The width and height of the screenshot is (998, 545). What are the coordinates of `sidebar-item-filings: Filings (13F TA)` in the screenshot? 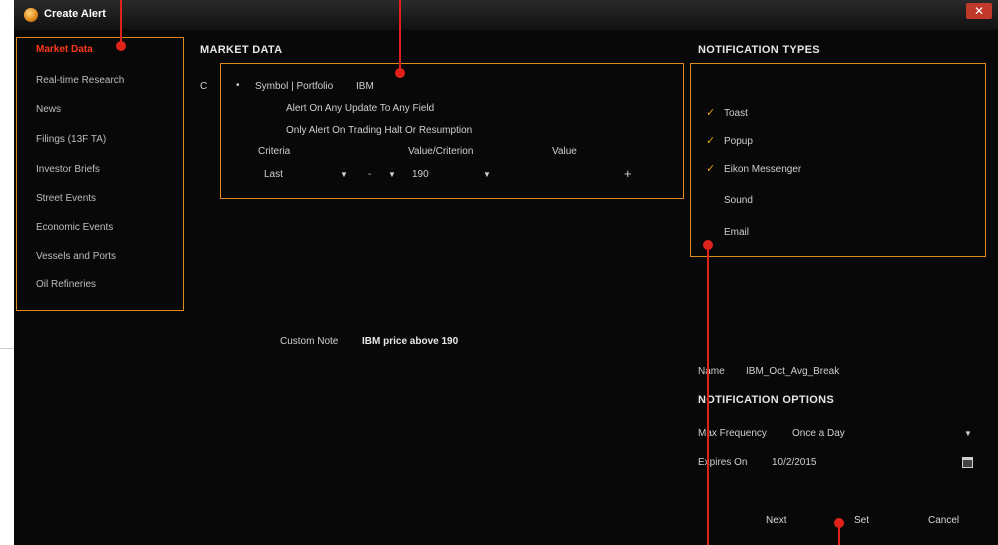 It's located at (71, 139).